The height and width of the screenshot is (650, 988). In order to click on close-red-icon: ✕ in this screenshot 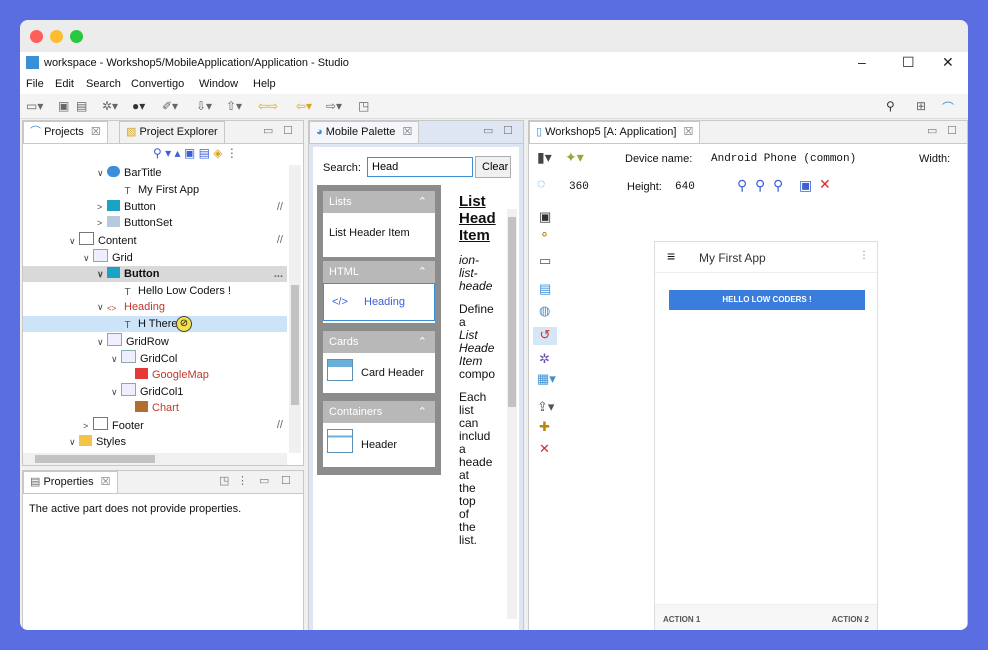, I will do `click(825, 184)`.